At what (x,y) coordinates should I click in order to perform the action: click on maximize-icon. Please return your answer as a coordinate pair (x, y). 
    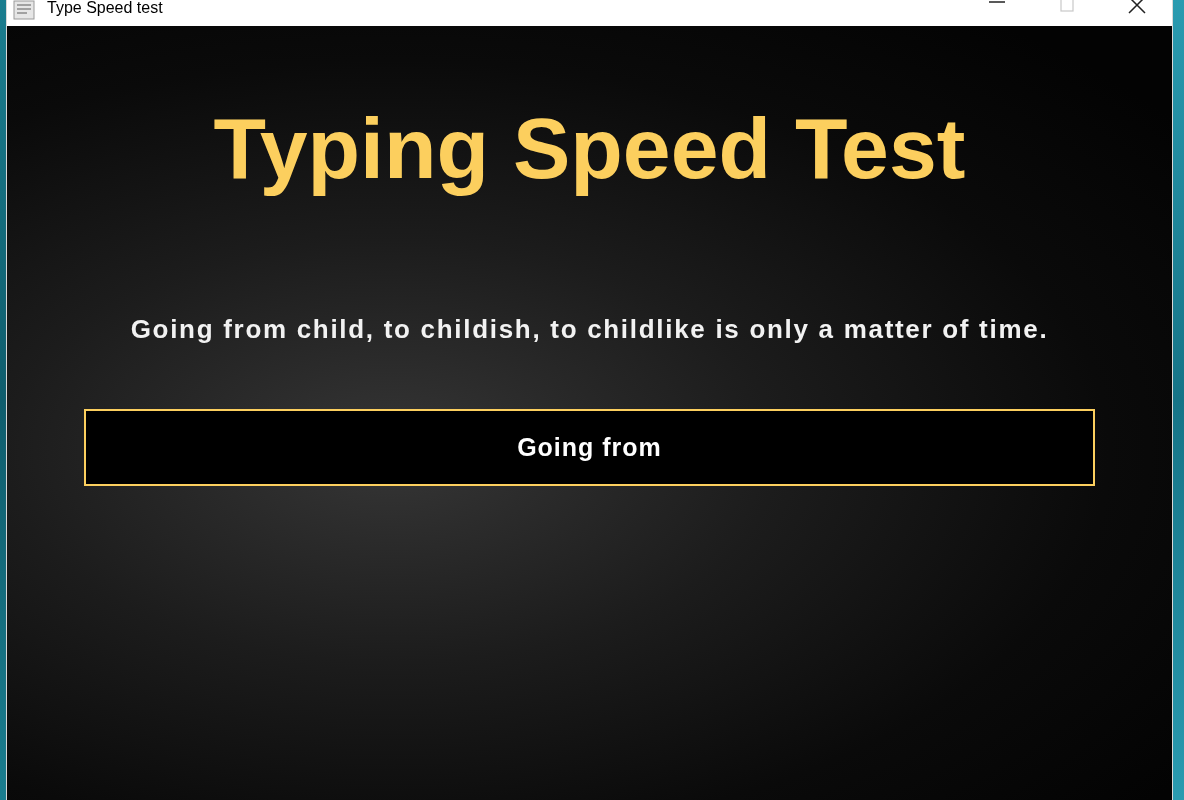
    Looking at the image, I should click on (1067, 6).